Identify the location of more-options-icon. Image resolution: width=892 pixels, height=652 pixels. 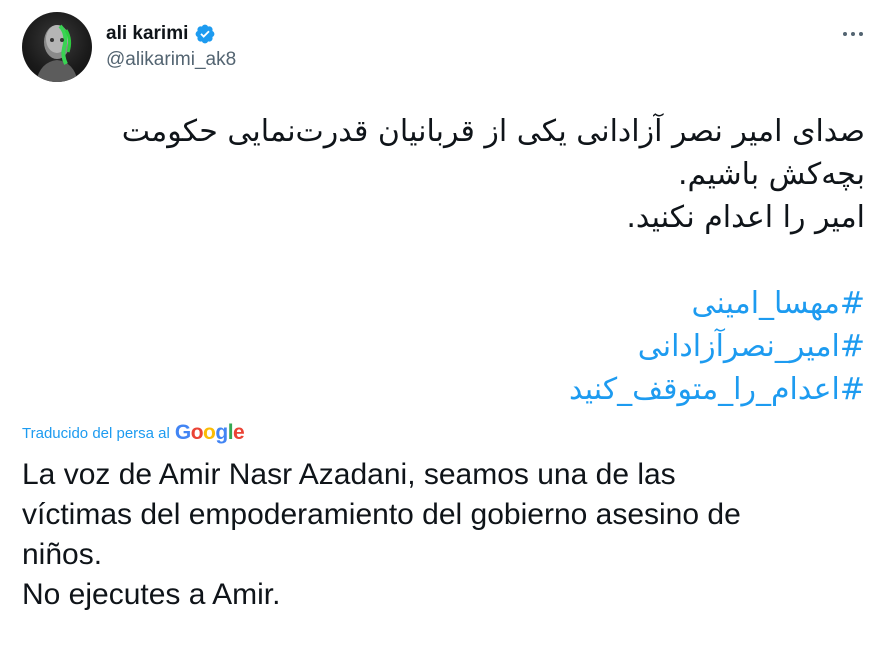
(853, 34).